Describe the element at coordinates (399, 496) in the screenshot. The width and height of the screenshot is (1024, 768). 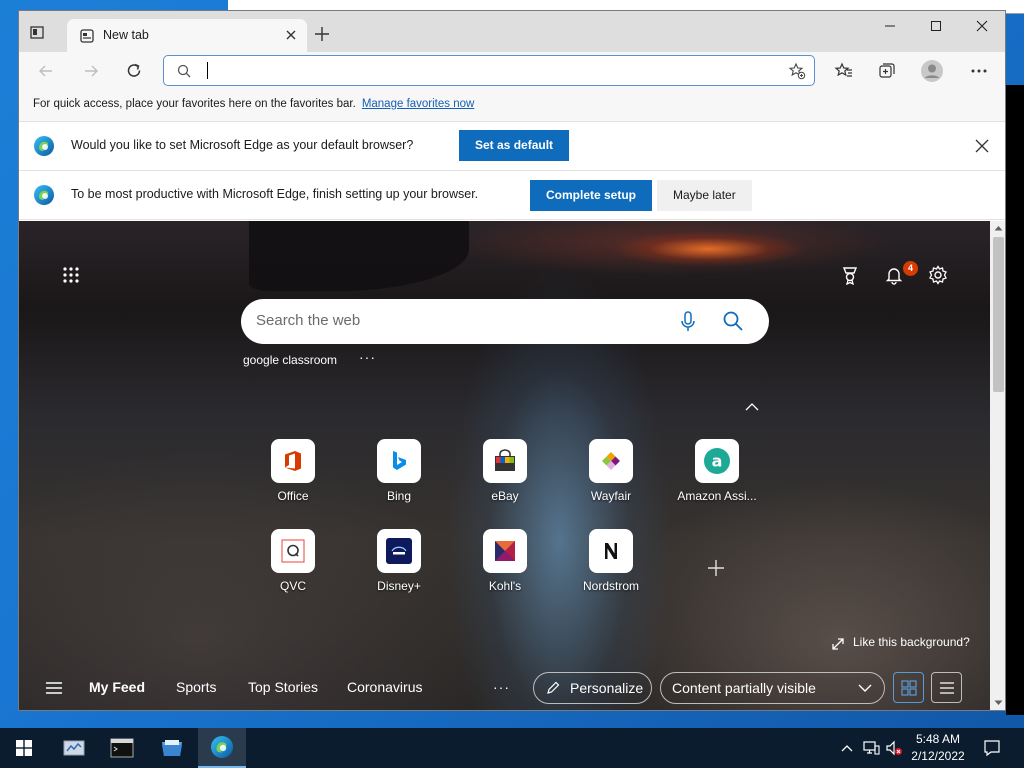
I see `quick-link-label: Bing` at that location.